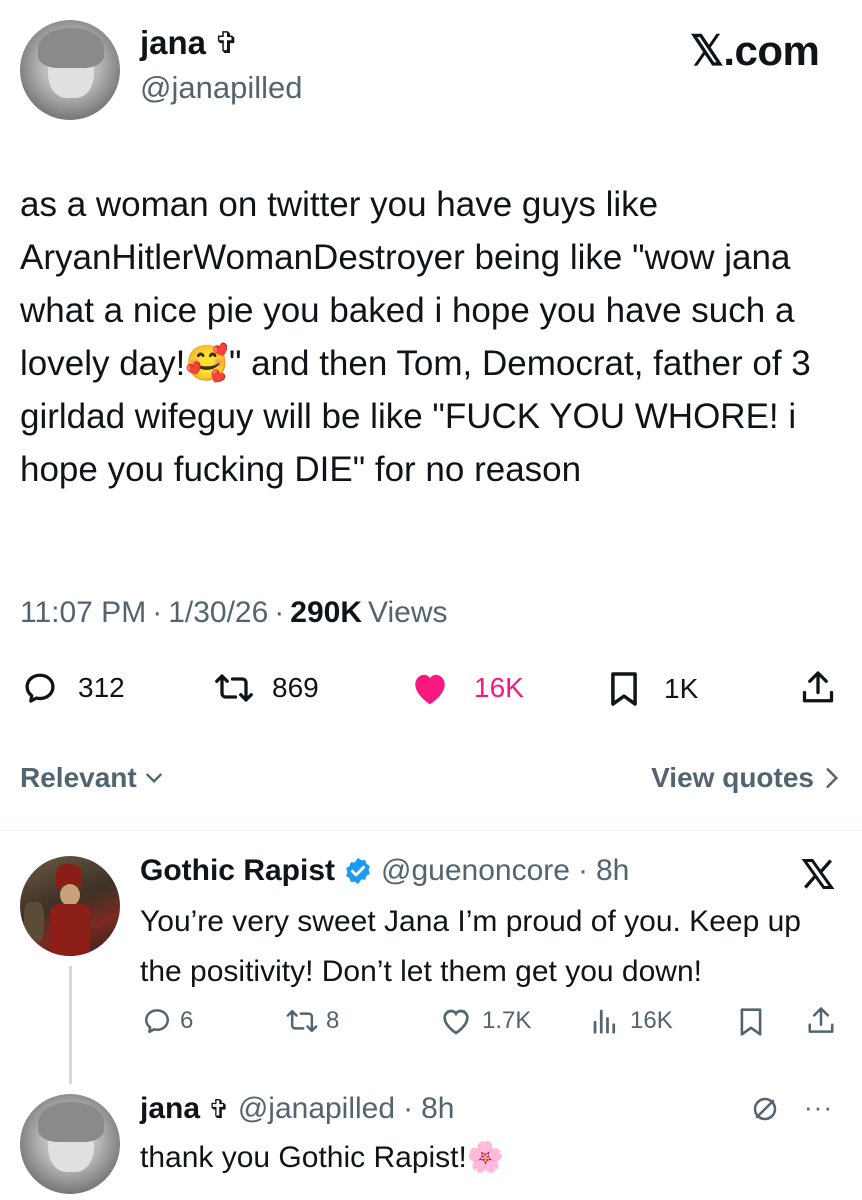 The image size is (862, 1200). What do you see at coordinates (173, 43) in the screenshot?
I see `author-name: jana` at bounding box center [173, 43].